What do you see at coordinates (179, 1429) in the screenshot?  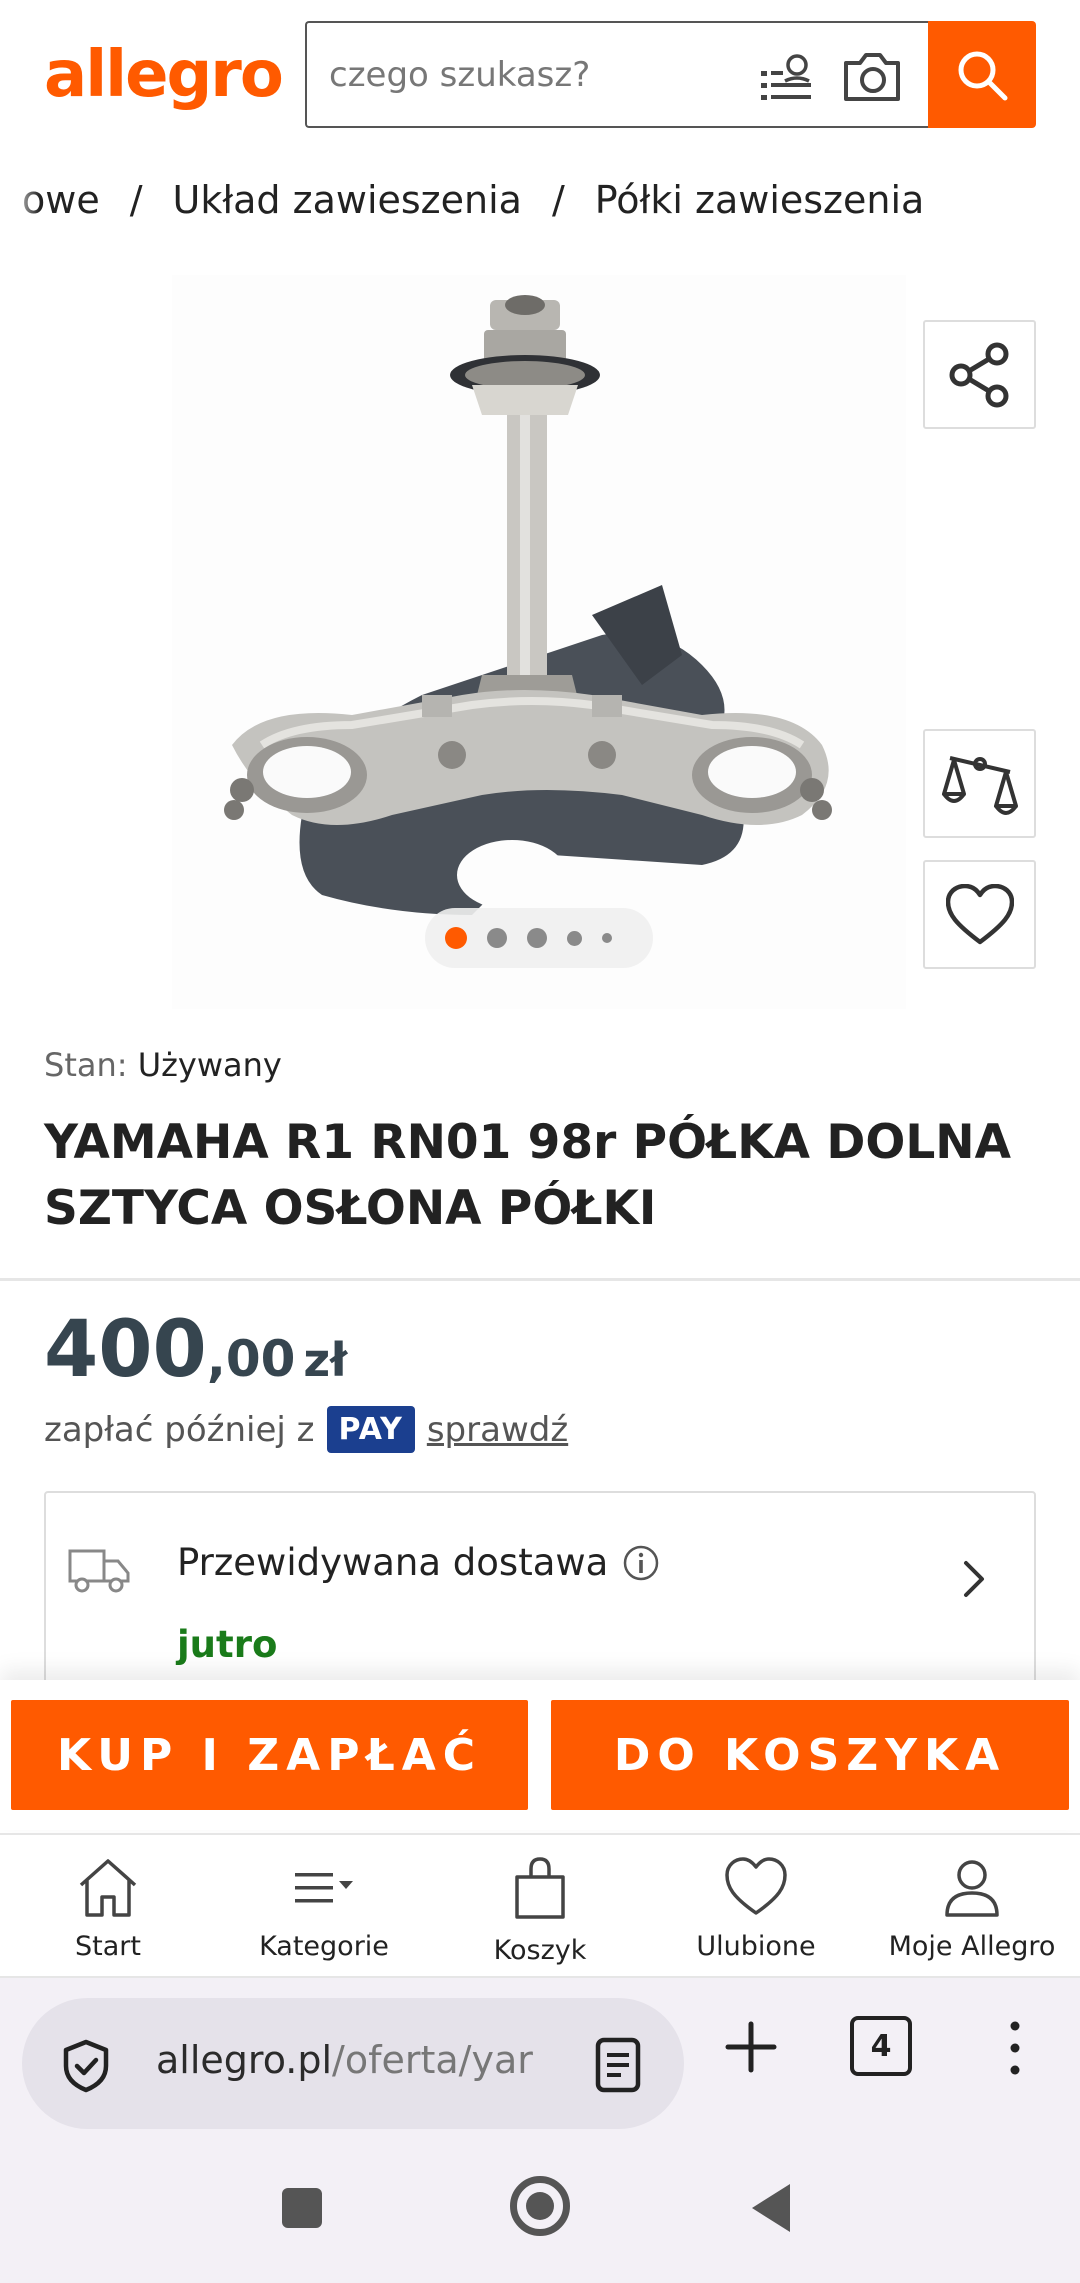 I see `pay-later-text: zapłać później z` at bounding box center [179, 1429].